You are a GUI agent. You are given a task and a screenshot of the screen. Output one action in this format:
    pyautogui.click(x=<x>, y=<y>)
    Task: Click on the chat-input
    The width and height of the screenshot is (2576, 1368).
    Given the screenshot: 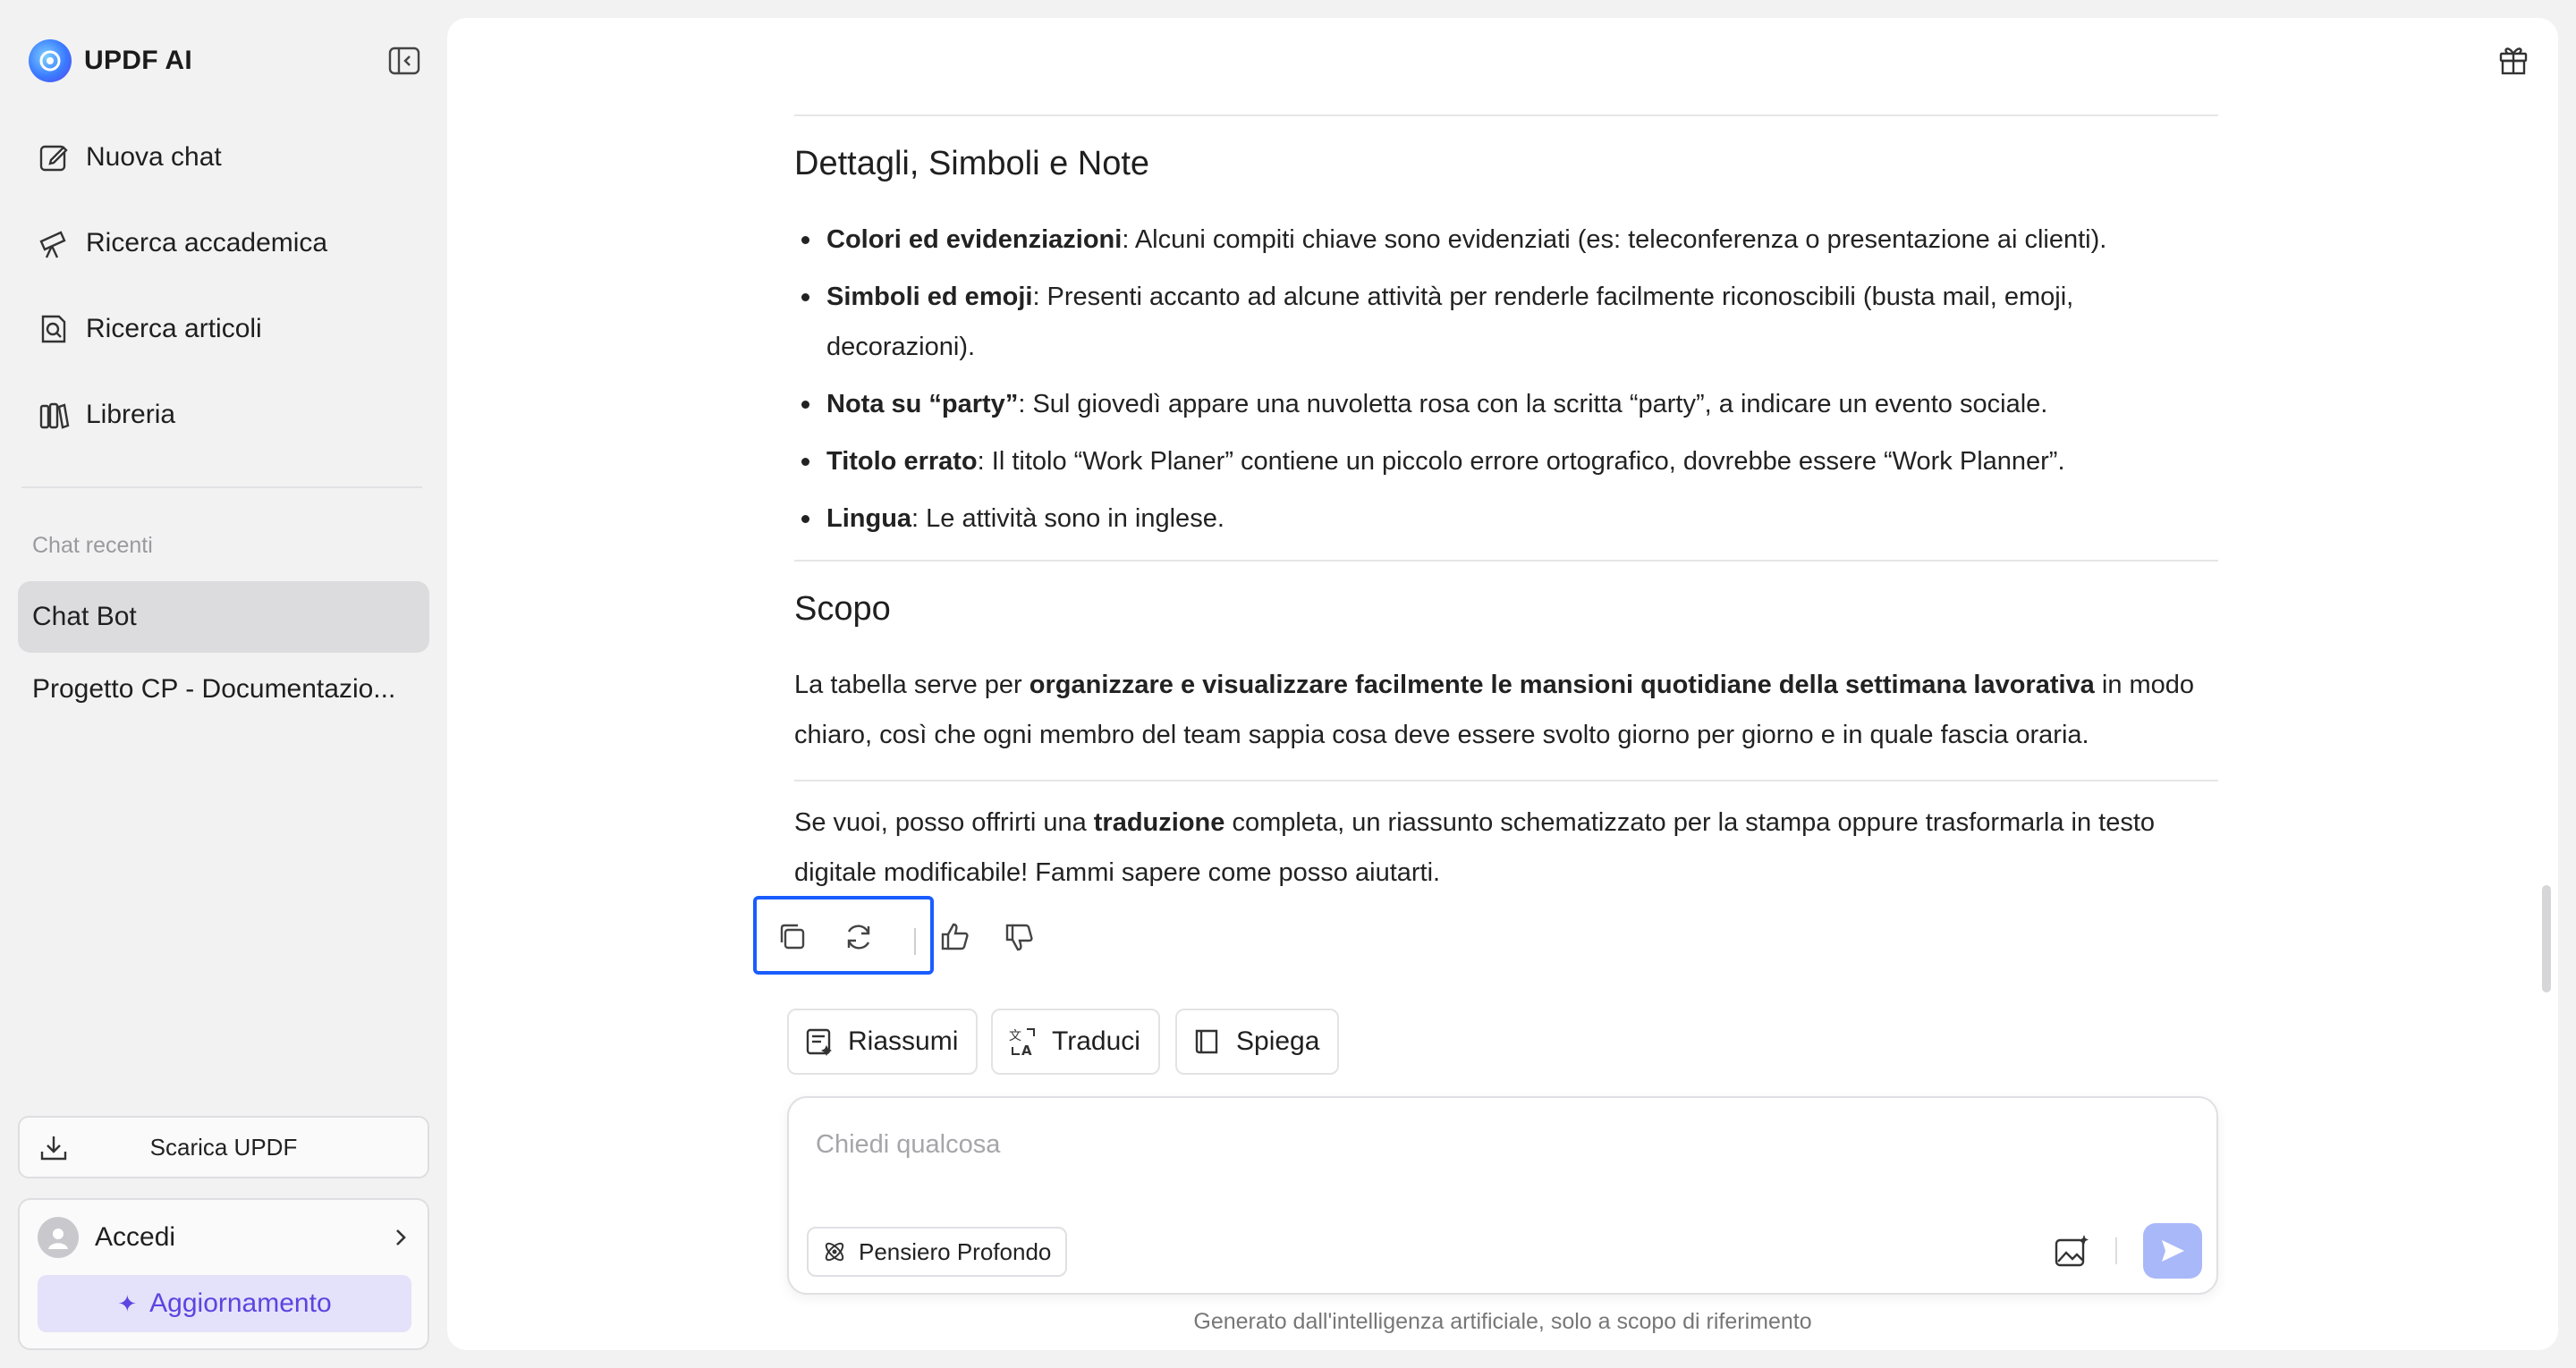 What is the action you would take?
    pyautogui.click(x=1486, y=1144)
    